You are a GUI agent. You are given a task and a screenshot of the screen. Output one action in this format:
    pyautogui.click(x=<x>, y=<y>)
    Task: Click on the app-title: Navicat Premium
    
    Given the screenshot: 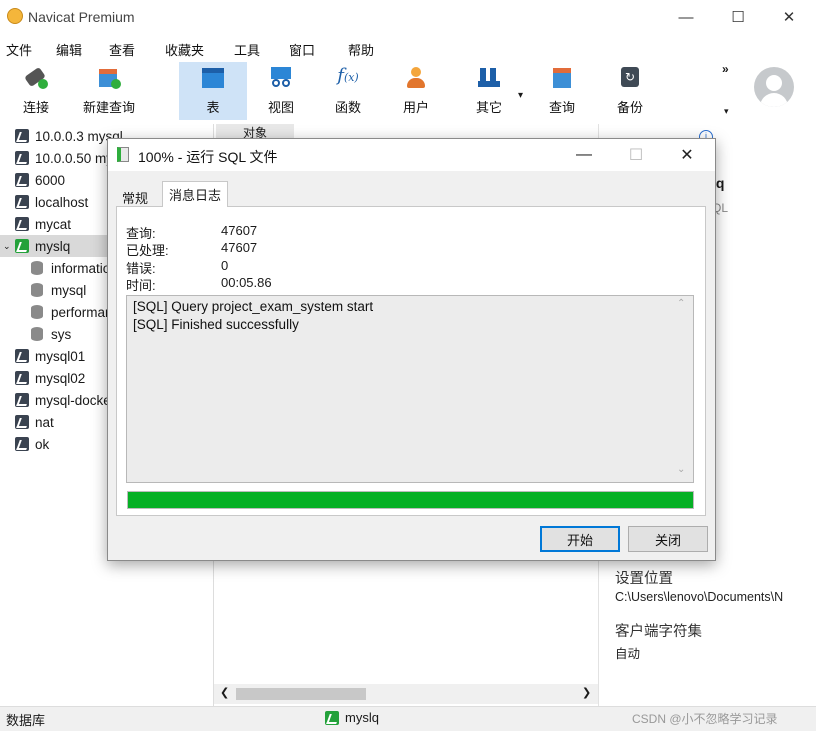 What is the action you would take?
    pyautogui.click(x=81, y=17)
    